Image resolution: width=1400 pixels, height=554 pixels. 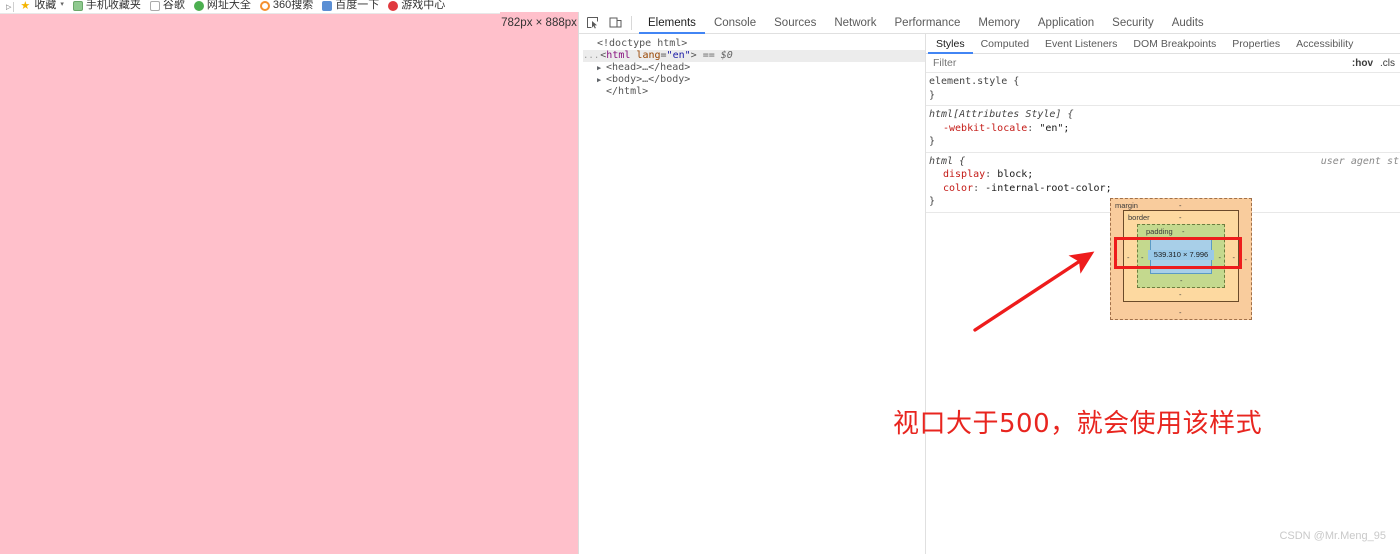 I want to click on inspect-element-icon, so click(x=592, y=23).